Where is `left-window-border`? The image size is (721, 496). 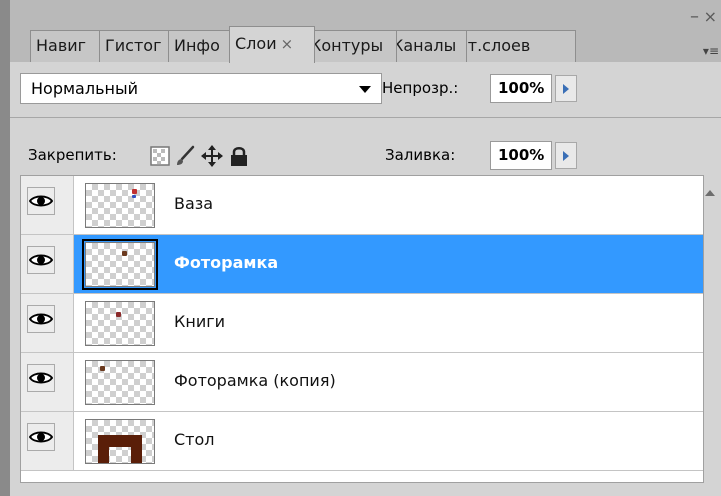
left-window-border is located at coordinates (5, 248).